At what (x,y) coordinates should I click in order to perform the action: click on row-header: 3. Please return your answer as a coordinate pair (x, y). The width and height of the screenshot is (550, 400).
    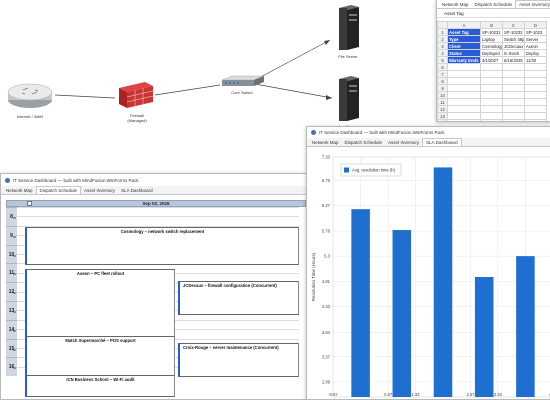
    Looking at the image, I should click on (442, 46).